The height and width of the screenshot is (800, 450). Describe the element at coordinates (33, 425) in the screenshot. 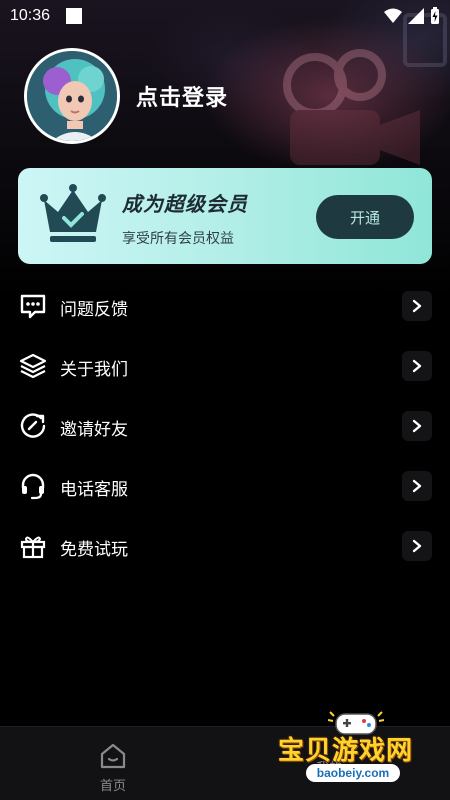

I see `invite-icon` at that location.